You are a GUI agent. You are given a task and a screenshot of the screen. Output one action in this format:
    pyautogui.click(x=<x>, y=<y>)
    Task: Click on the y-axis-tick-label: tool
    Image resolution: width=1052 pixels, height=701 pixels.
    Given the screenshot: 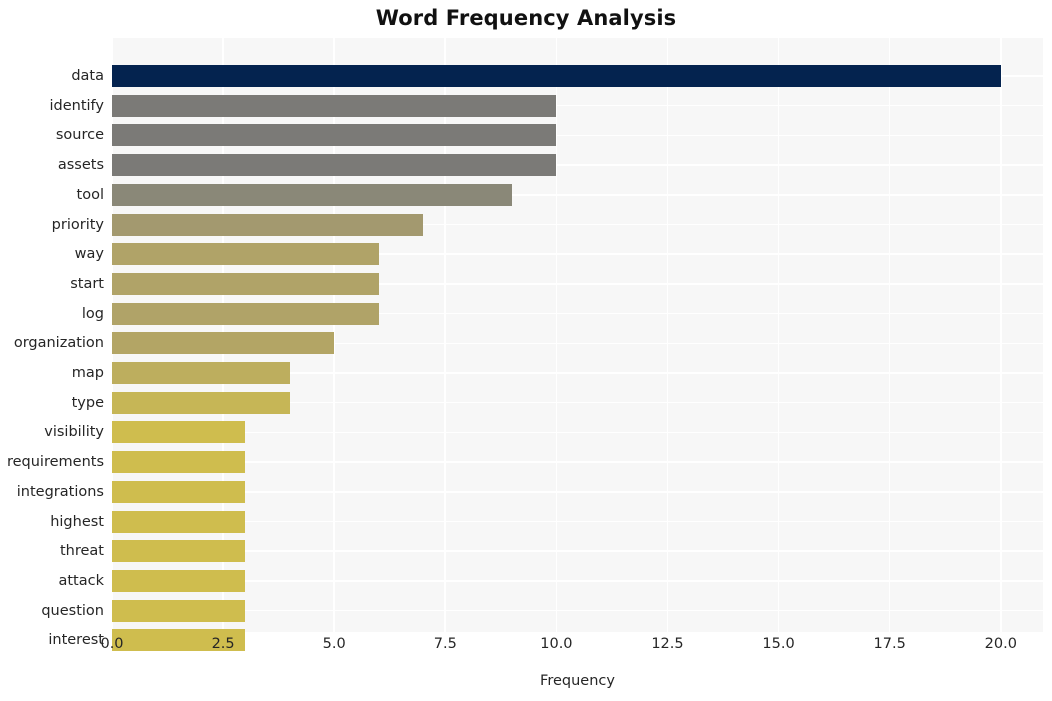 What is the action you would take?
    pyautogui.click(x=90, y=194)
    